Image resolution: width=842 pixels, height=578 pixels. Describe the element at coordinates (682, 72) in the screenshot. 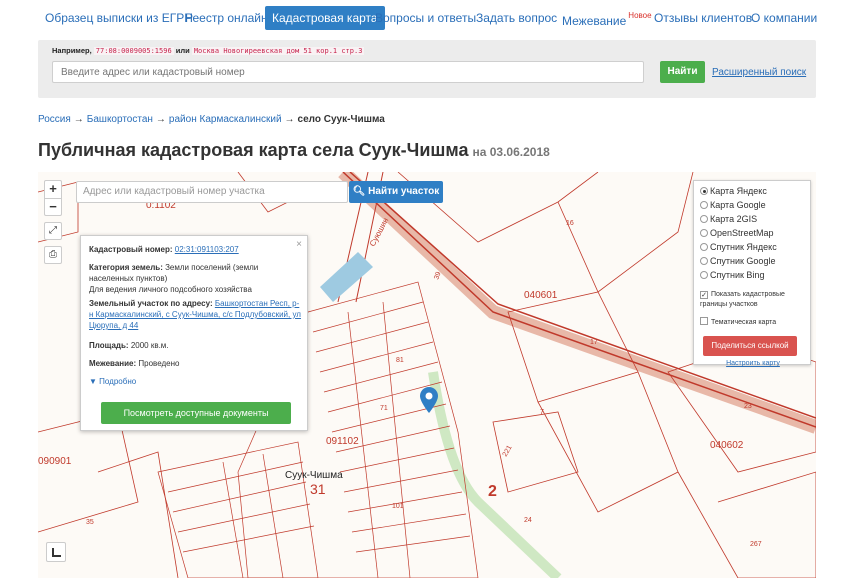

I see `search-button: Найти` at that location.